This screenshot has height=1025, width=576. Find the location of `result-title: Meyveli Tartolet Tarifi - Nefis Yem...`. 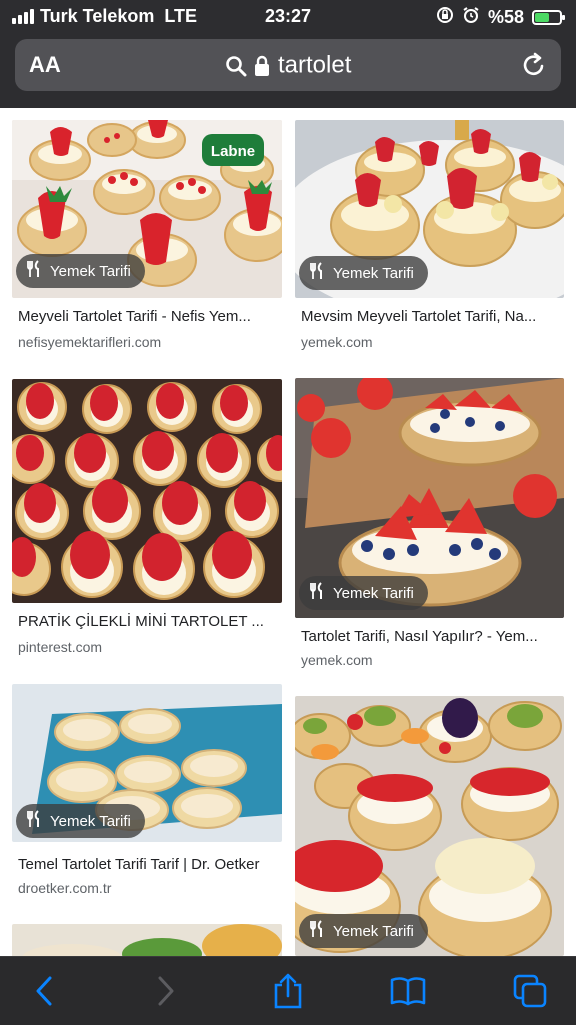

result-title: Meyveli Tartolet Tarifi - Nefis Yem... is located at coordinates (149, 316).